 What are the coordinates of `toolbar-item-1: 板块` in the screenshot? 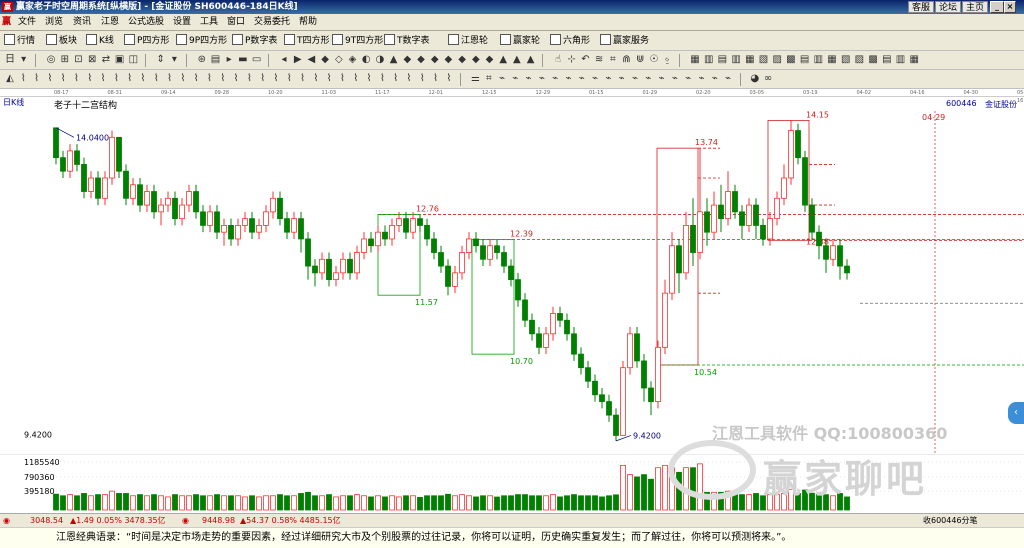 It's located at (61, 41).